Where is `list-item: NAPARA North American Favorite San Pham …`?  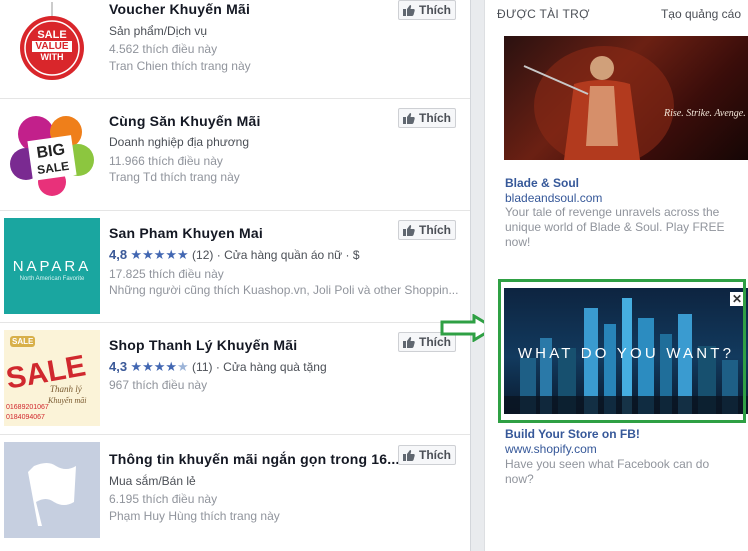
list-item: NAPARA North American Favorite San Pham … is located at coordinates (235, 266).